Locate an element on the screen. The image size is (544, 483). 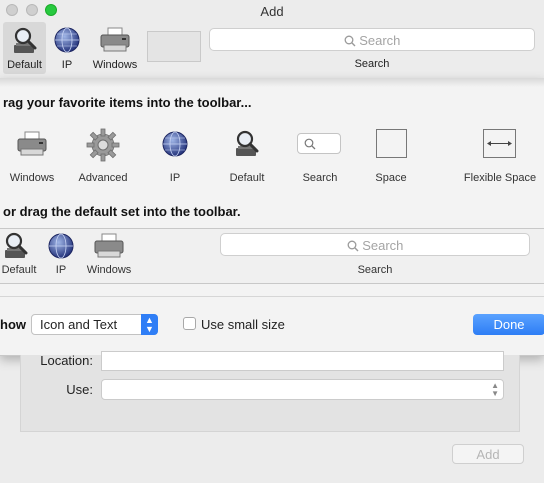
chevron-updown-icon: ▲ ▼ is located at coordinates (495, 389).